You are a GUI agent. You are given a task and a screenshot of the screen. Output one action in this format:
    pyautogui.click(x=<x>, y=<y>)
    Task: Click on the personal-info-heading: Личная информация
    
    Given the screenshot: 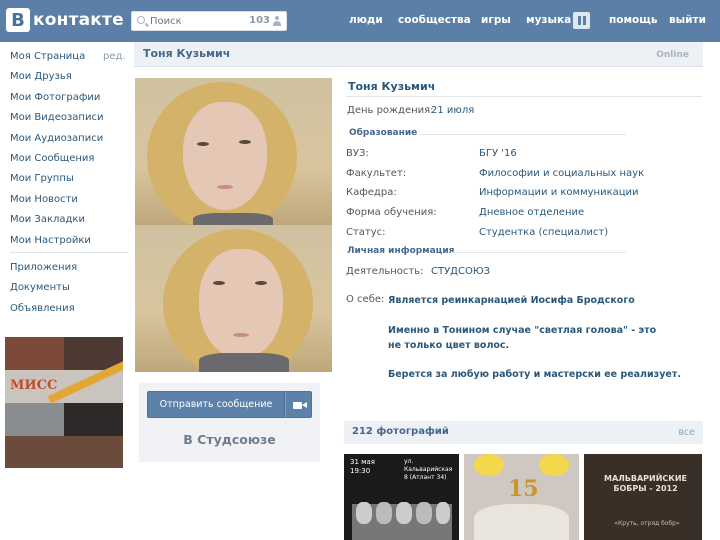 What is the action you would take?
    pyautogui.click(x=401, y=251)
    